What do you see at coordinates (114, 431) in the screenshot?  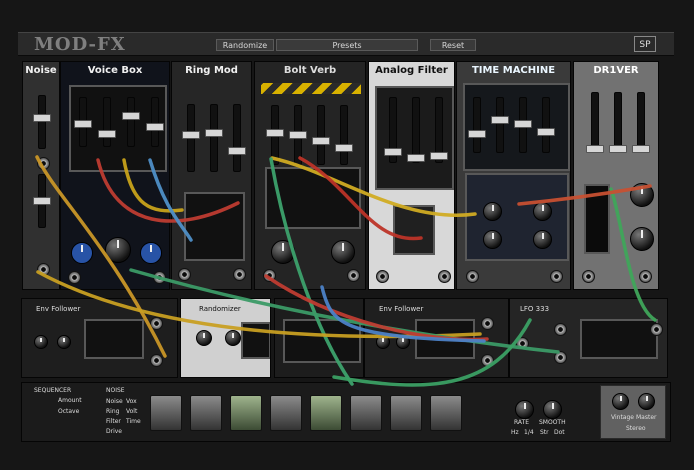 I see `noise2-g: Drive` at bounding box center [114, 431].